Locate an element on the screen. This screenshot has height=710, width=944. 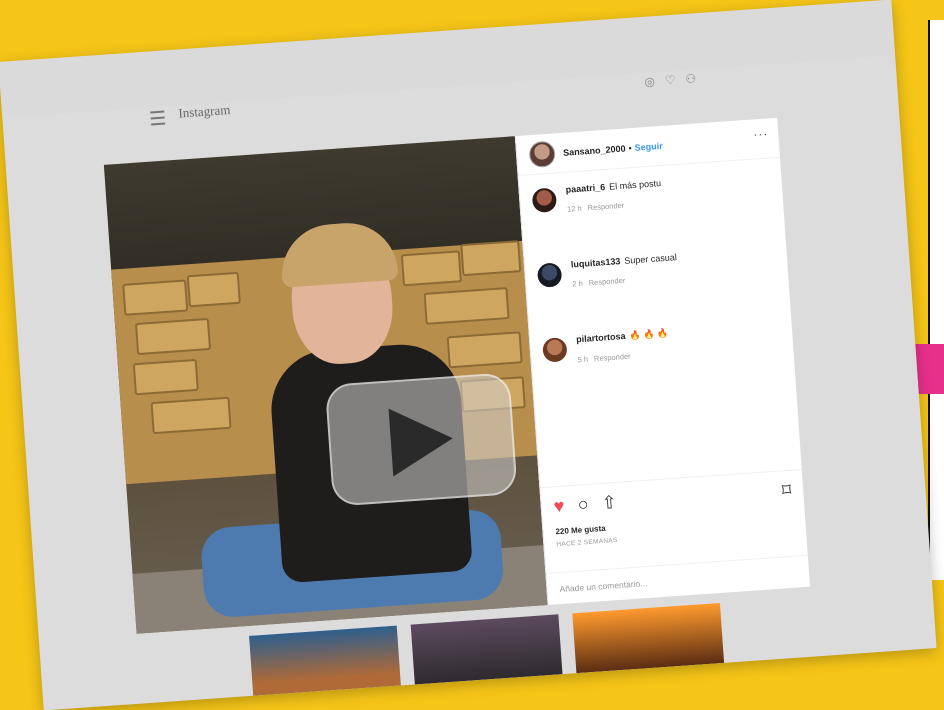
play-icon is located at coordinates (422, 440).